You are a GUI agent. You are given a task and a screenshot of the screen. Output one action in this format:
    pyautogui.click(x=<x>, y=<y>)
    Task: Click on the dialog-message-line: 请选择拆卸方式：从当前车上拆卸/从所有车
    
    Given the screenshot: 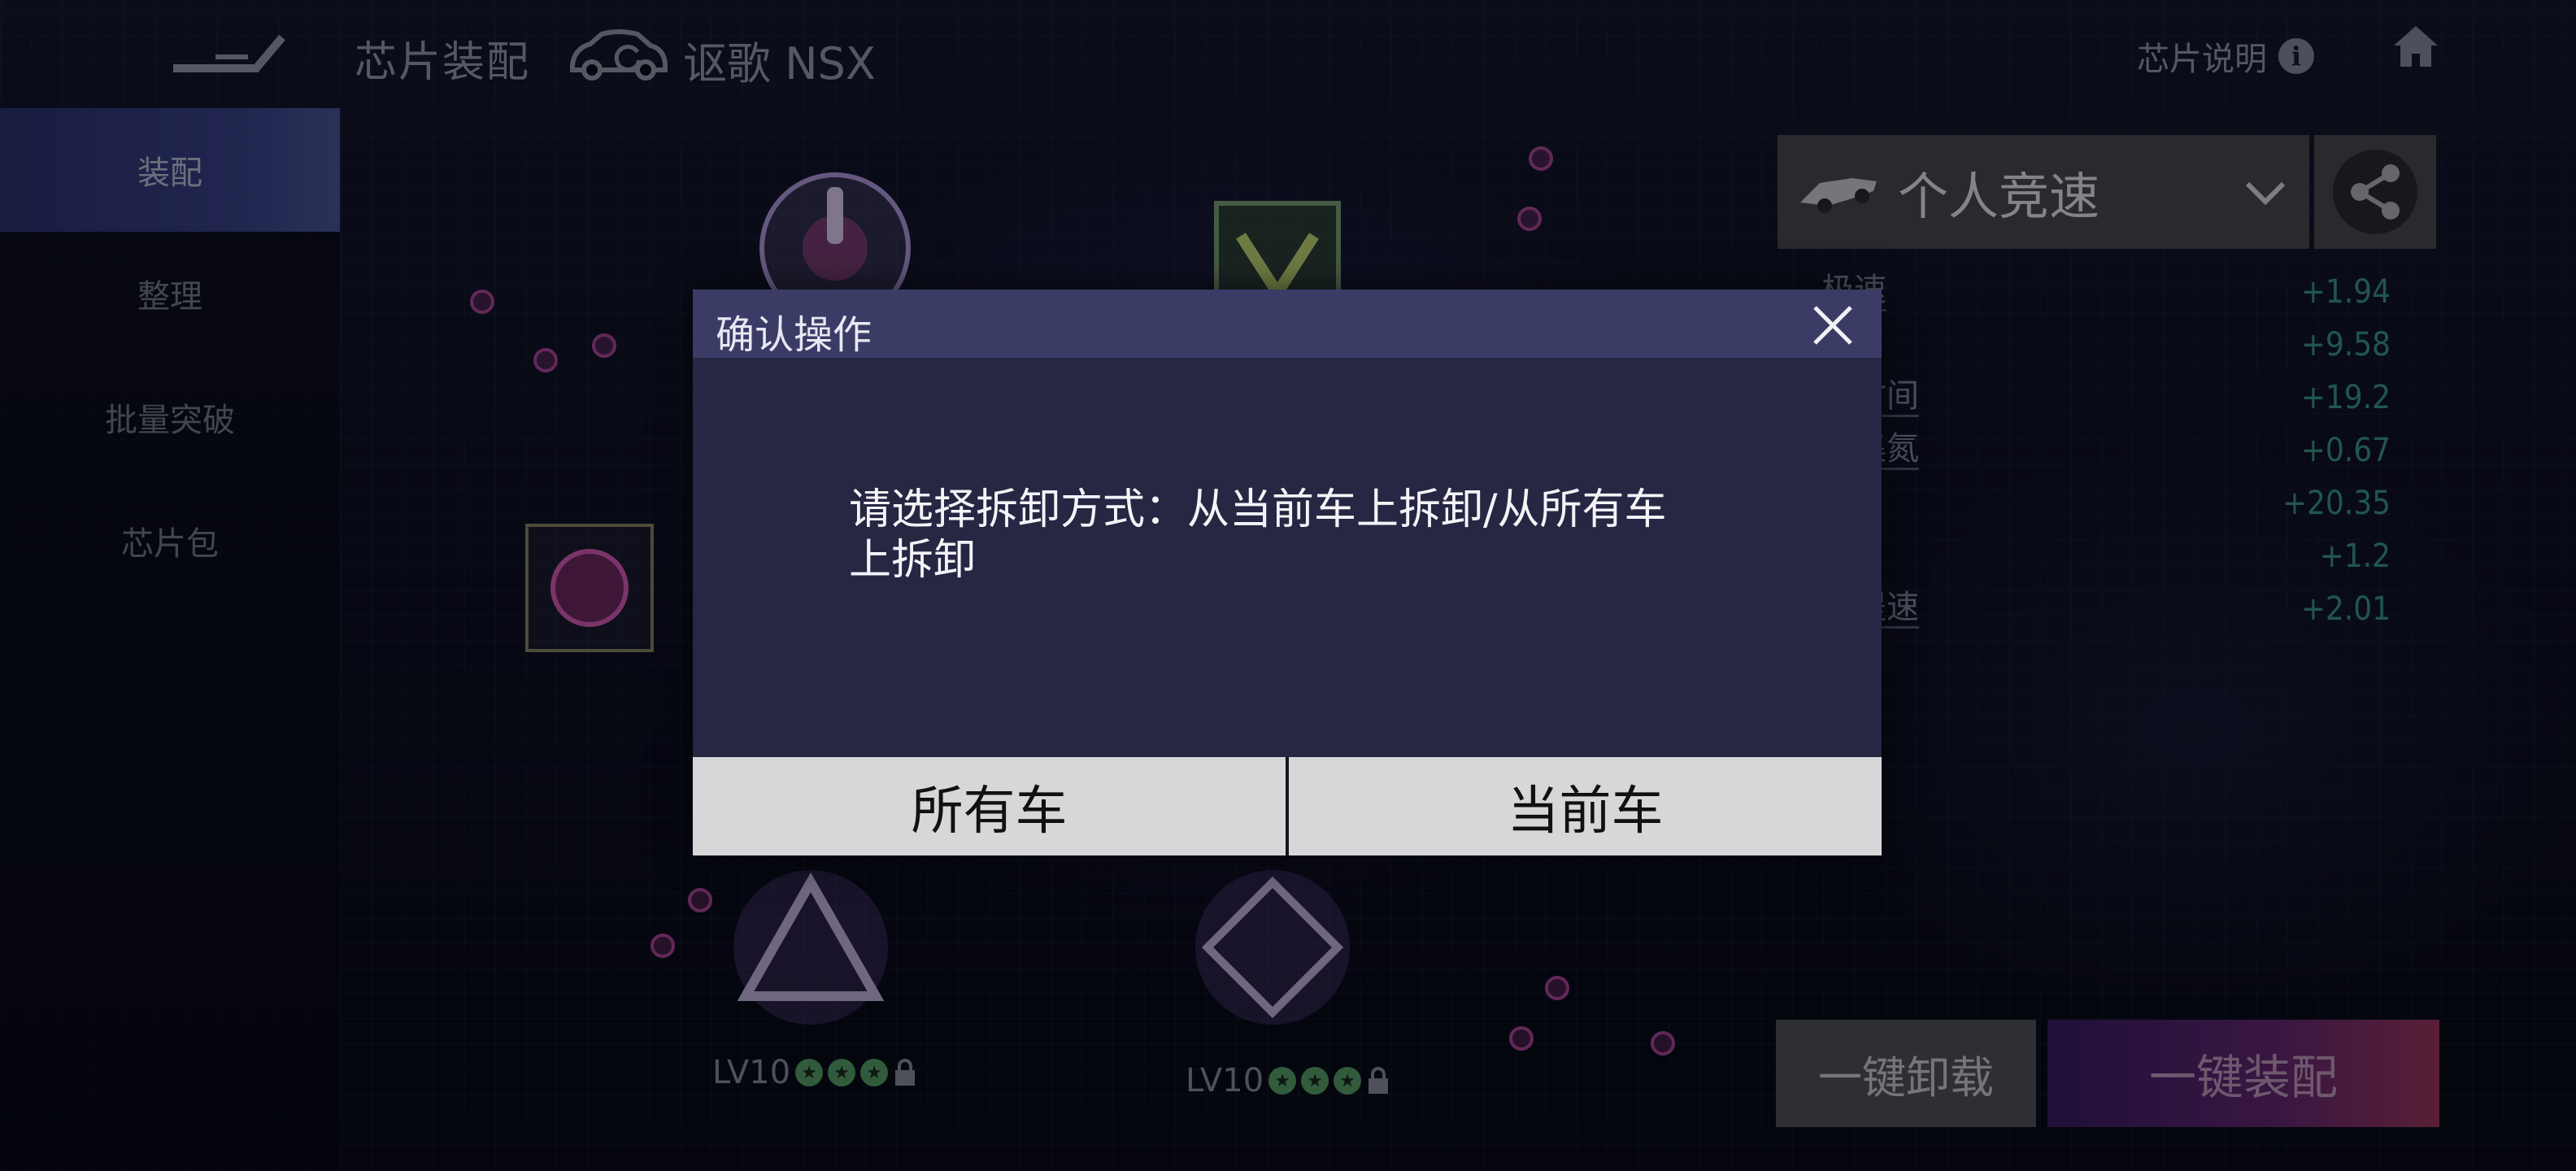 What is the action you would take?
    pyautogui.click(x=1258, y=510)
    